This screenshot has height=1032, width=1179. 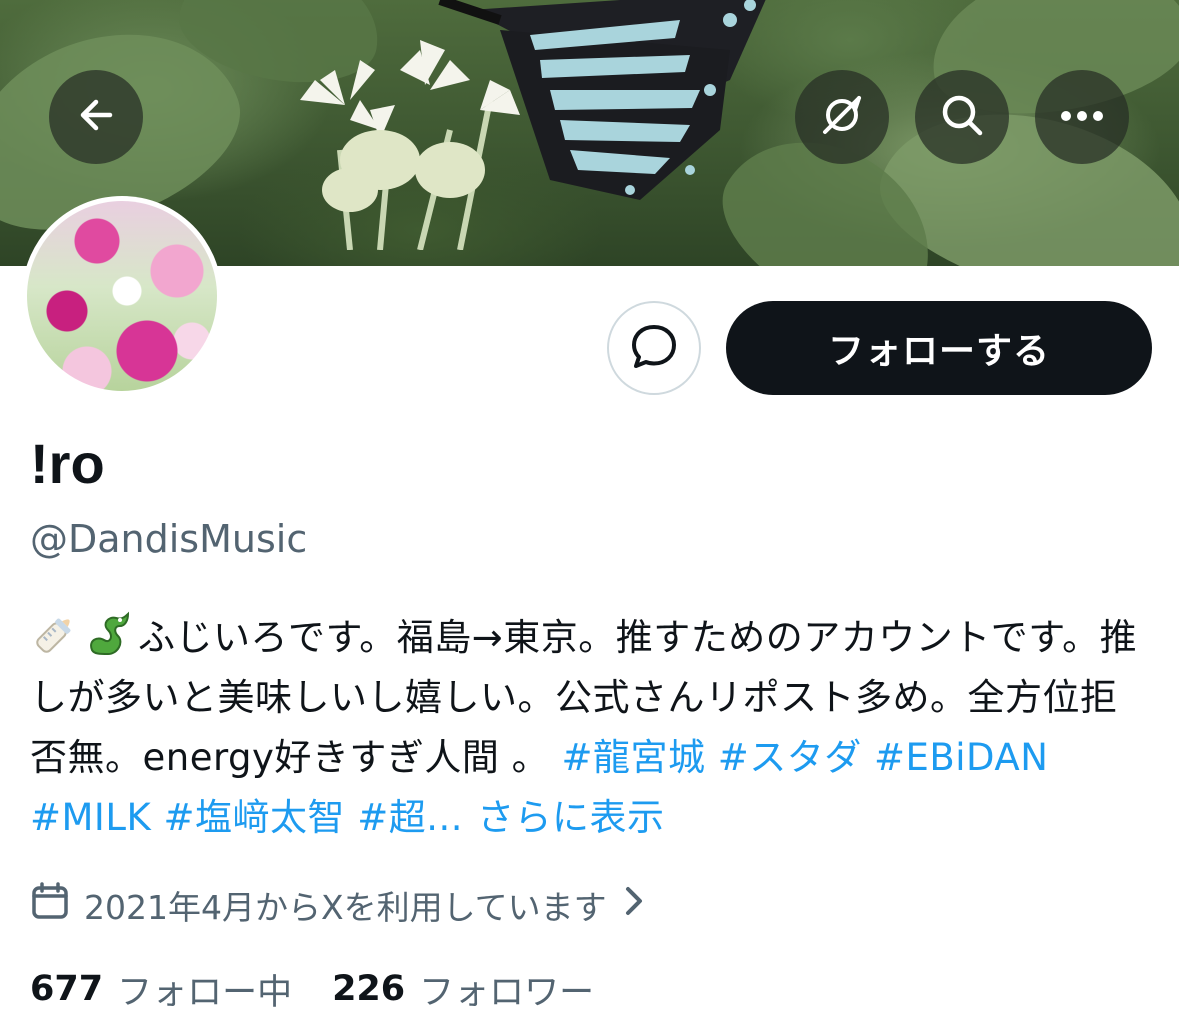 I want to click on more-button, so click(x=1082, y=117).